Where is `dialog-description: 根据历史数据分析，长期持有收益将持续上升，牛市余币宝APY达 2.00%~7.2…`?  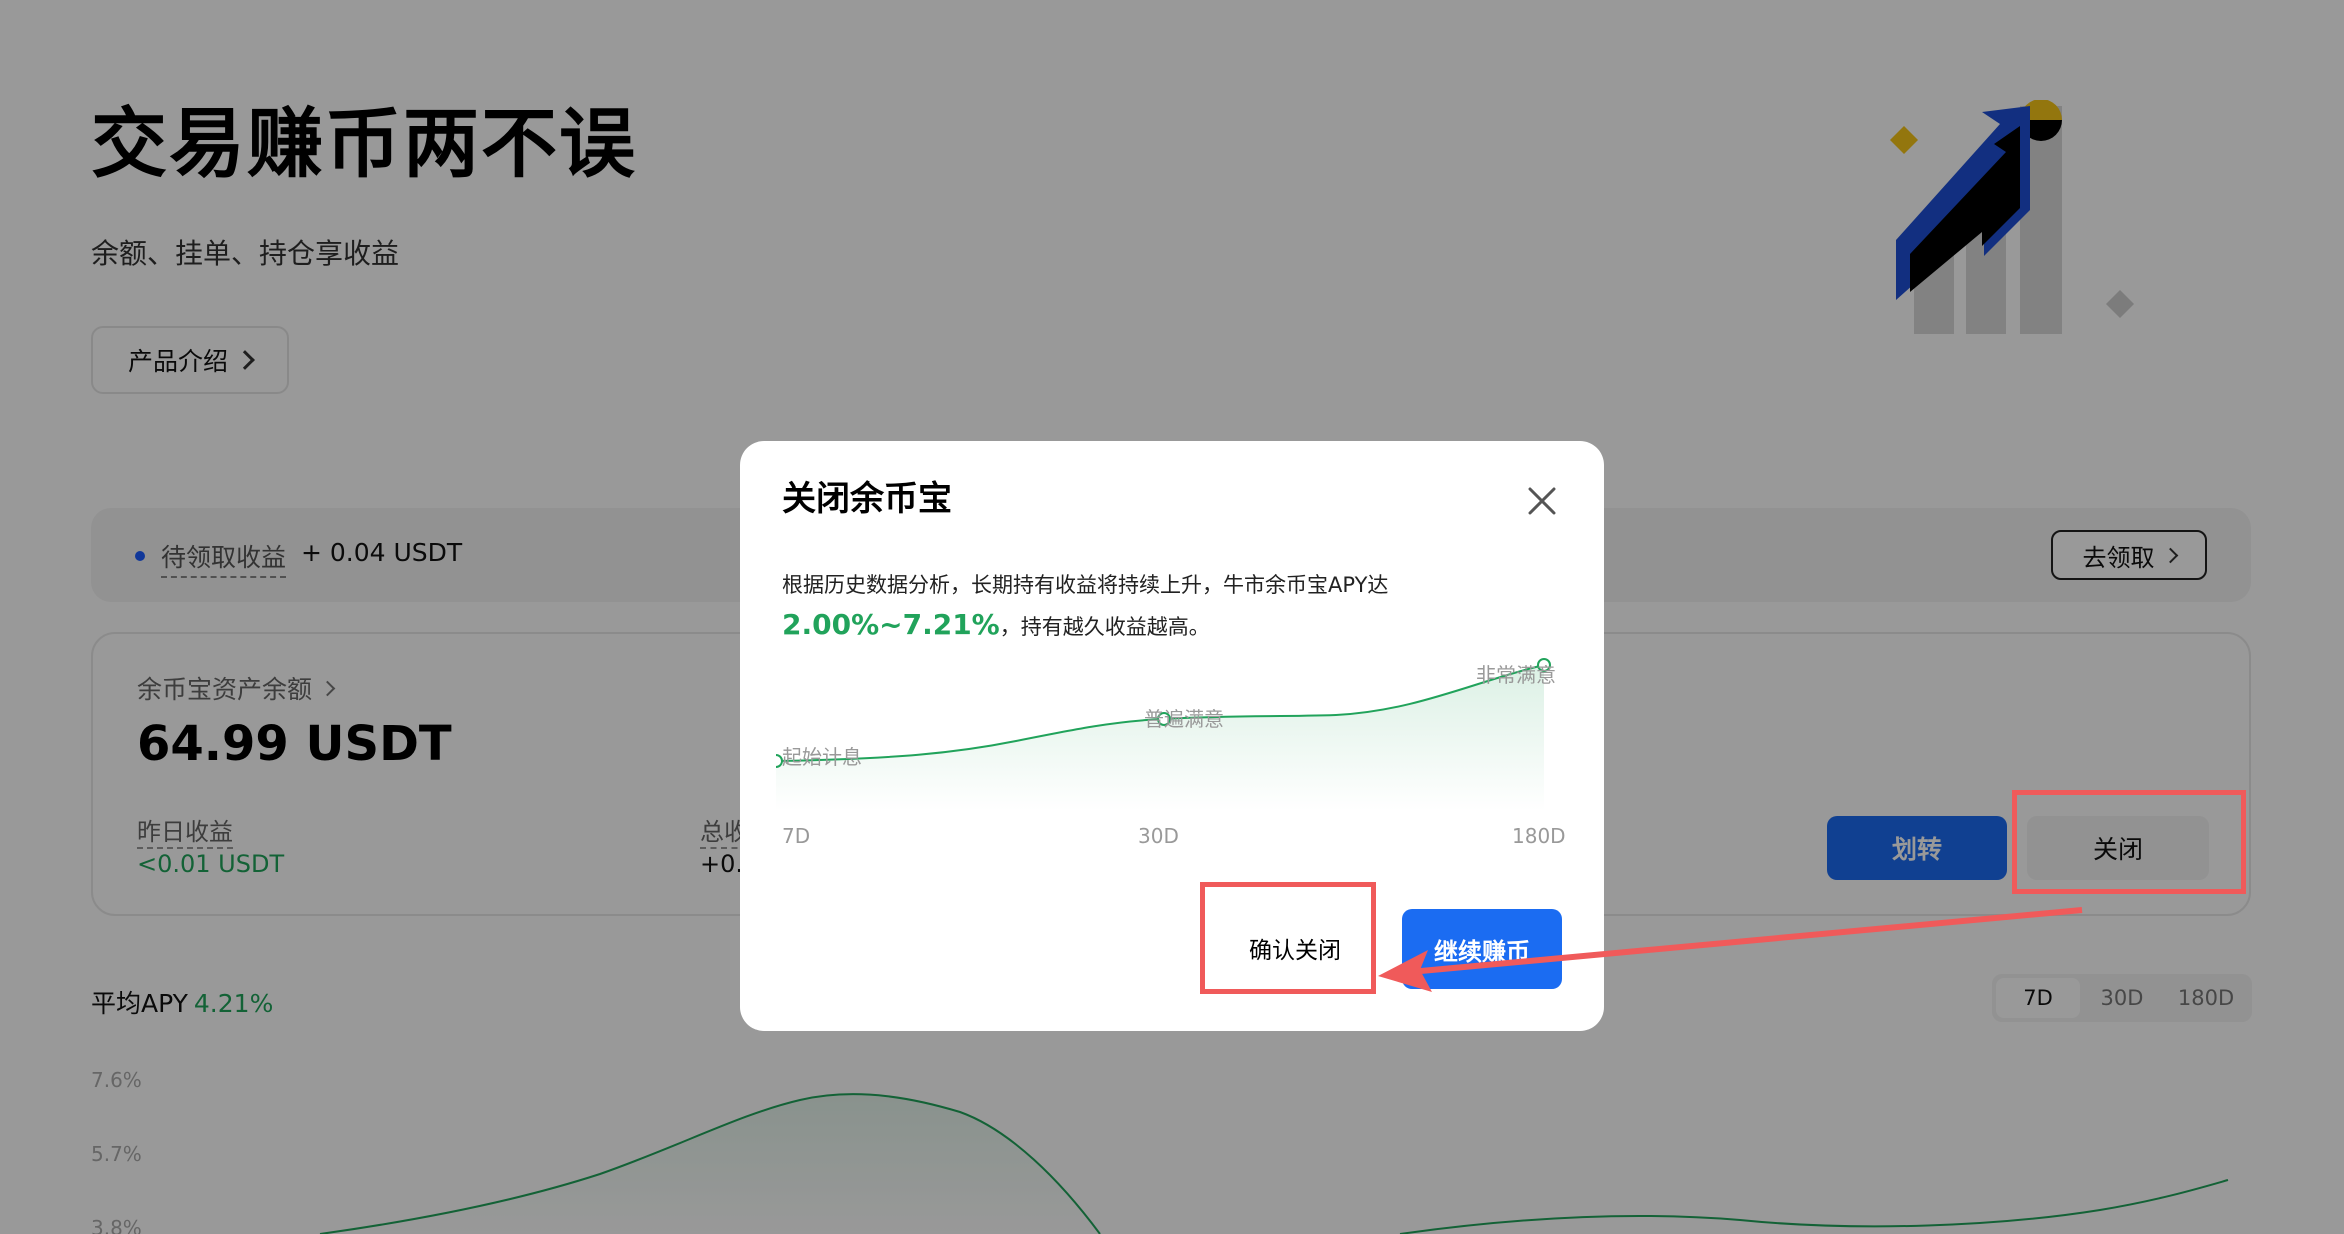 dialog-description: 根据历史数据分析，长期持有收益将持续上升，牛市余币宝APY达 2.00%~7.2… is located at coordinates (1172, 606).